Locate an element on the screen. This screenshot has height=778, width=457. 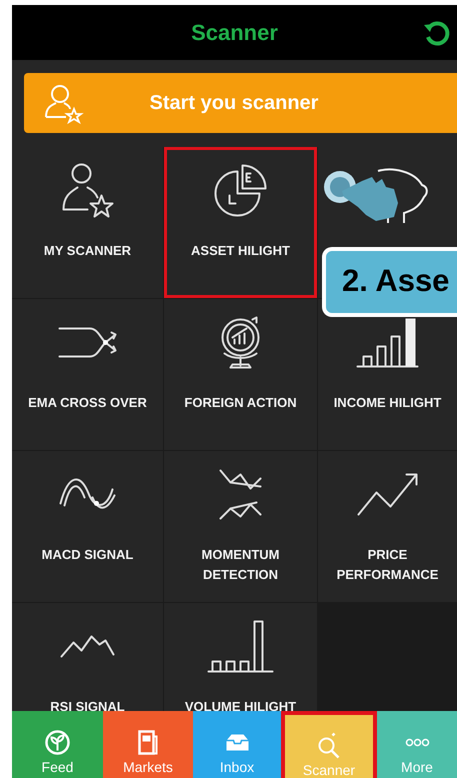
scanner-tile: MACD SIGNAL is located at coordinates (87, 526).